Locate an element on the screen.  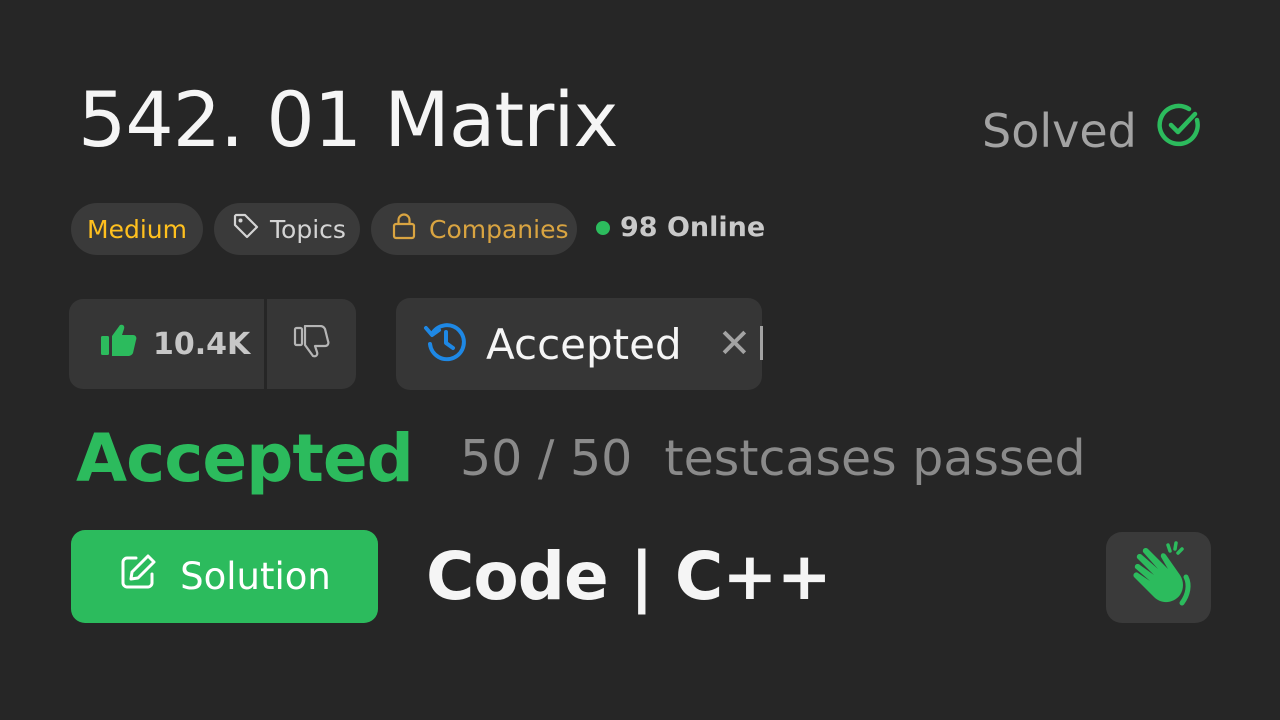
vote-box: 10.4K is located at coordinates (212, 344).